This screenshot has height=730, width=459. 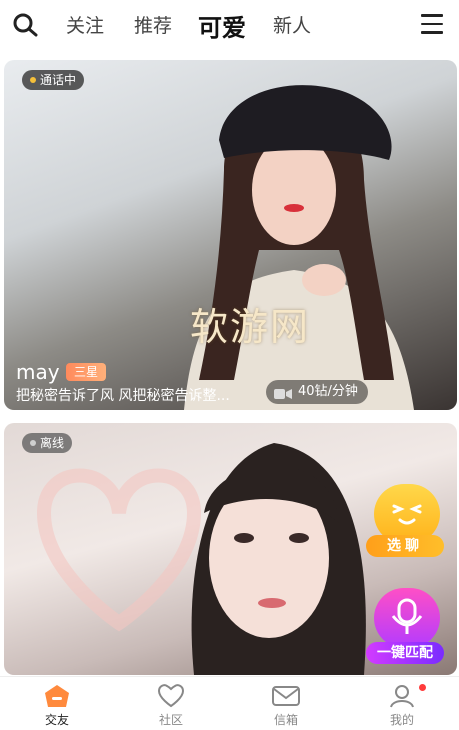 I want to click on select-chat-button: 选聊, so click(x=405, y=521).